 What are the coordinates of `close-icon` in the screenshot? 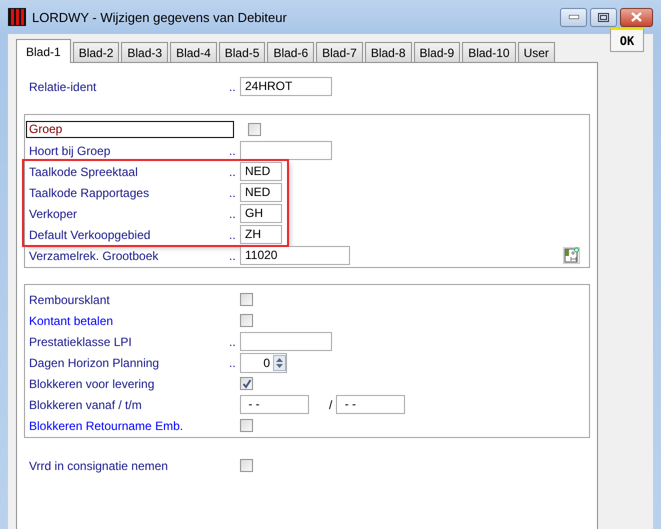 It's located at (636, 17).